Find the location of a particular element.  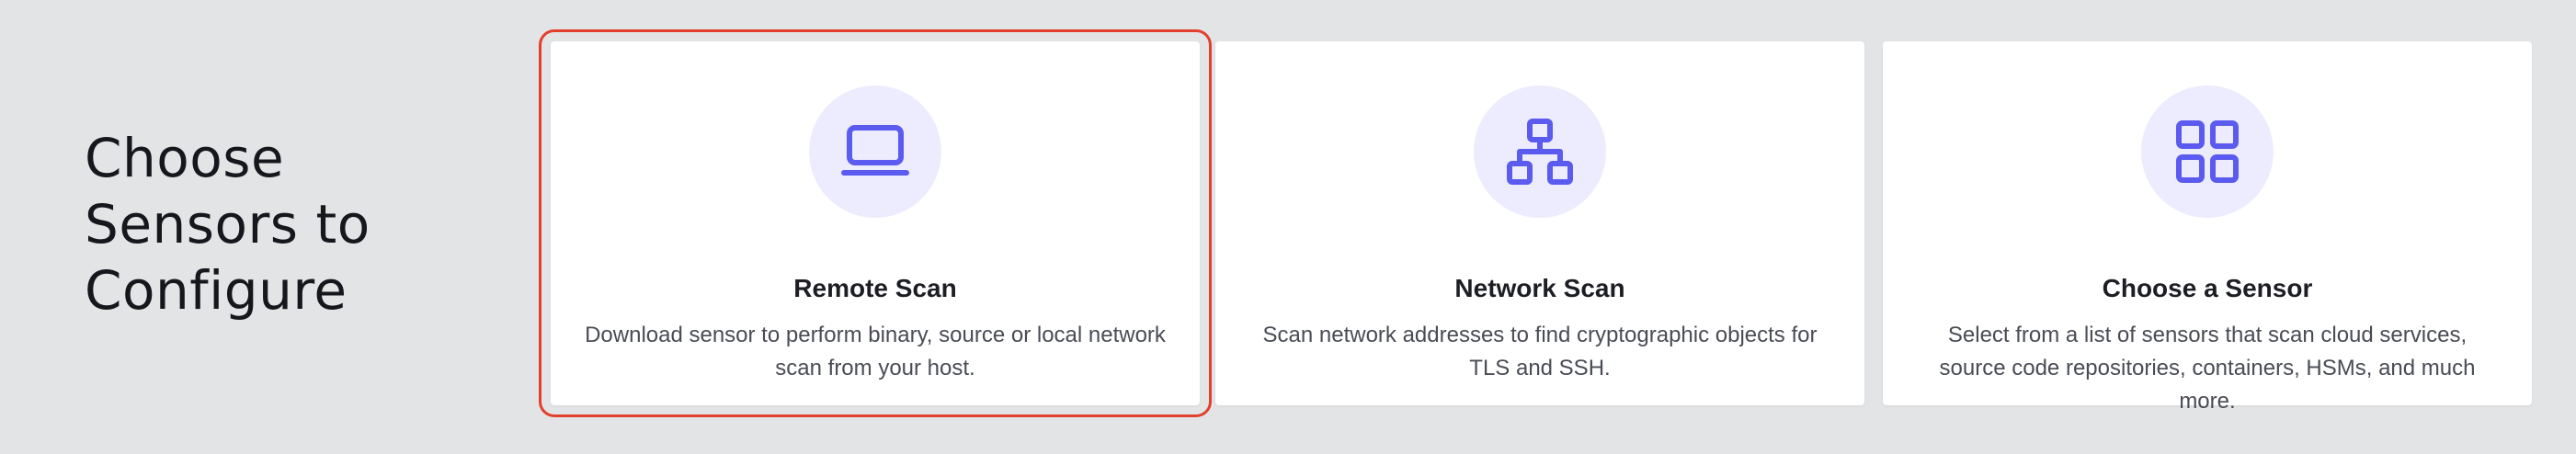

heading-line-2: Sensors to is located at coordinates (227, 224).